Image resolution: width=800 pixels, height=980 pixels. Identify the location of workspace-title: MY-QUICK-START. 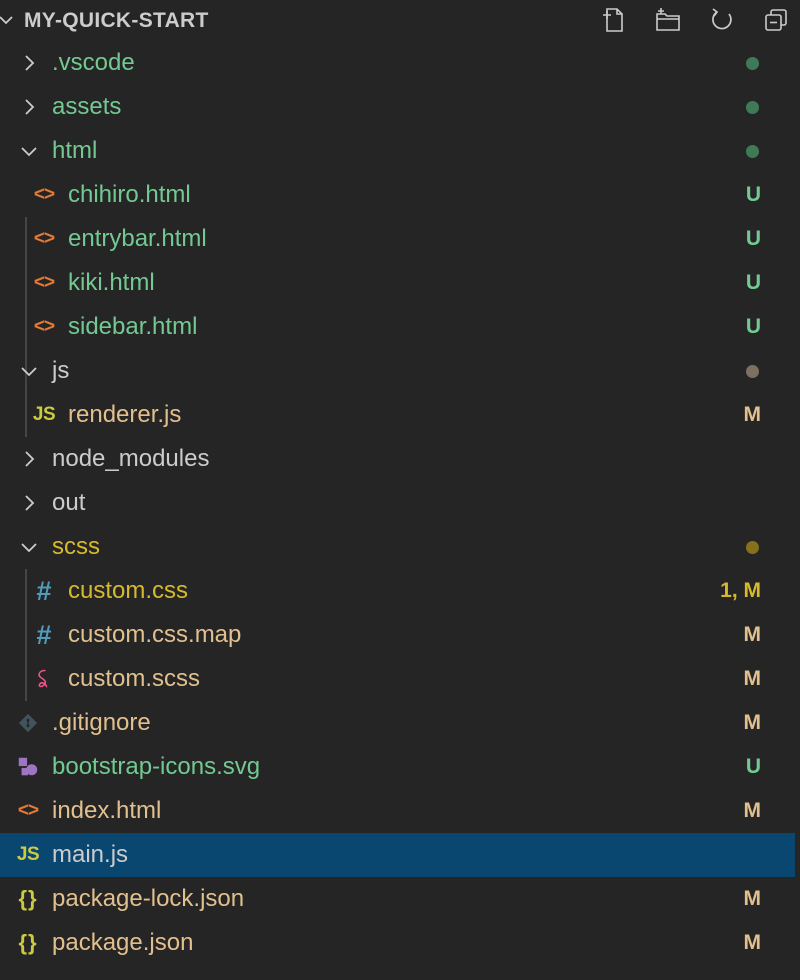
(116, 20).